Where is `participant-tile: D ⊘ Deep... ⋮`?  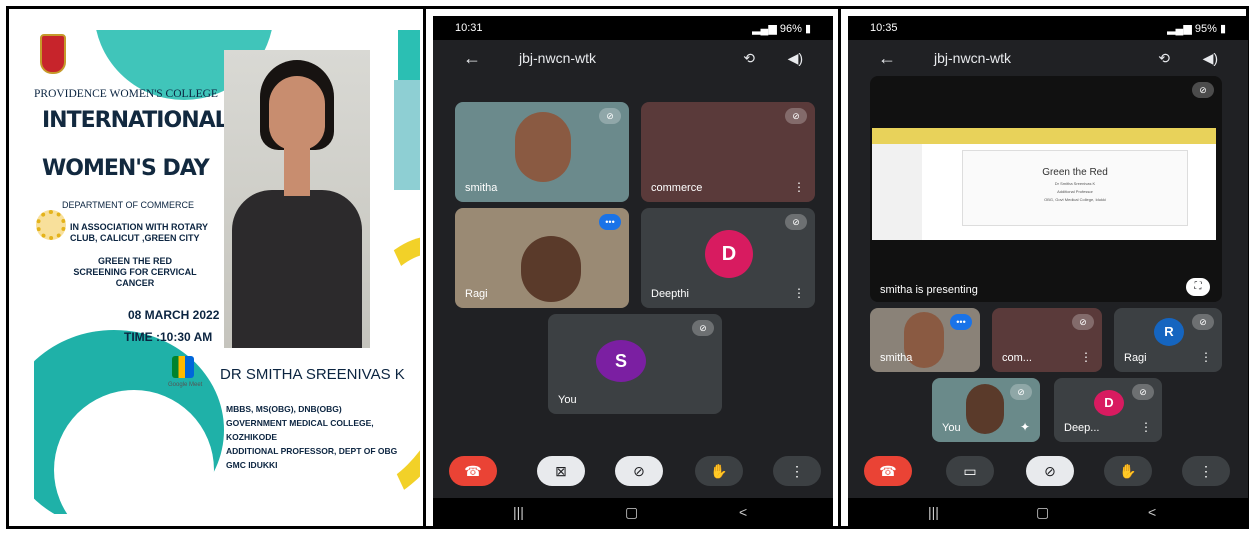 participant-tile: D ⊘ Deep... ⋮ is located at coordinates (1108, 410).